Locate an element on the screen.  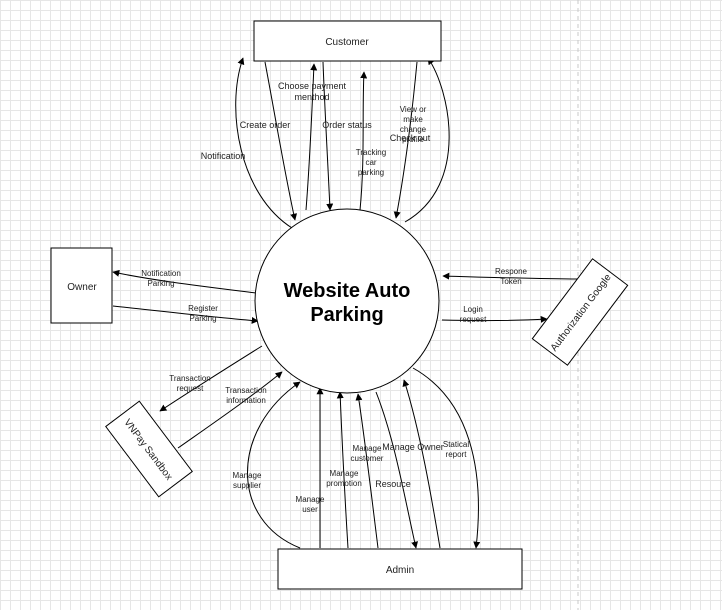
flow-label-view-profile: View or make change profile is located at coordinates (413, 124).